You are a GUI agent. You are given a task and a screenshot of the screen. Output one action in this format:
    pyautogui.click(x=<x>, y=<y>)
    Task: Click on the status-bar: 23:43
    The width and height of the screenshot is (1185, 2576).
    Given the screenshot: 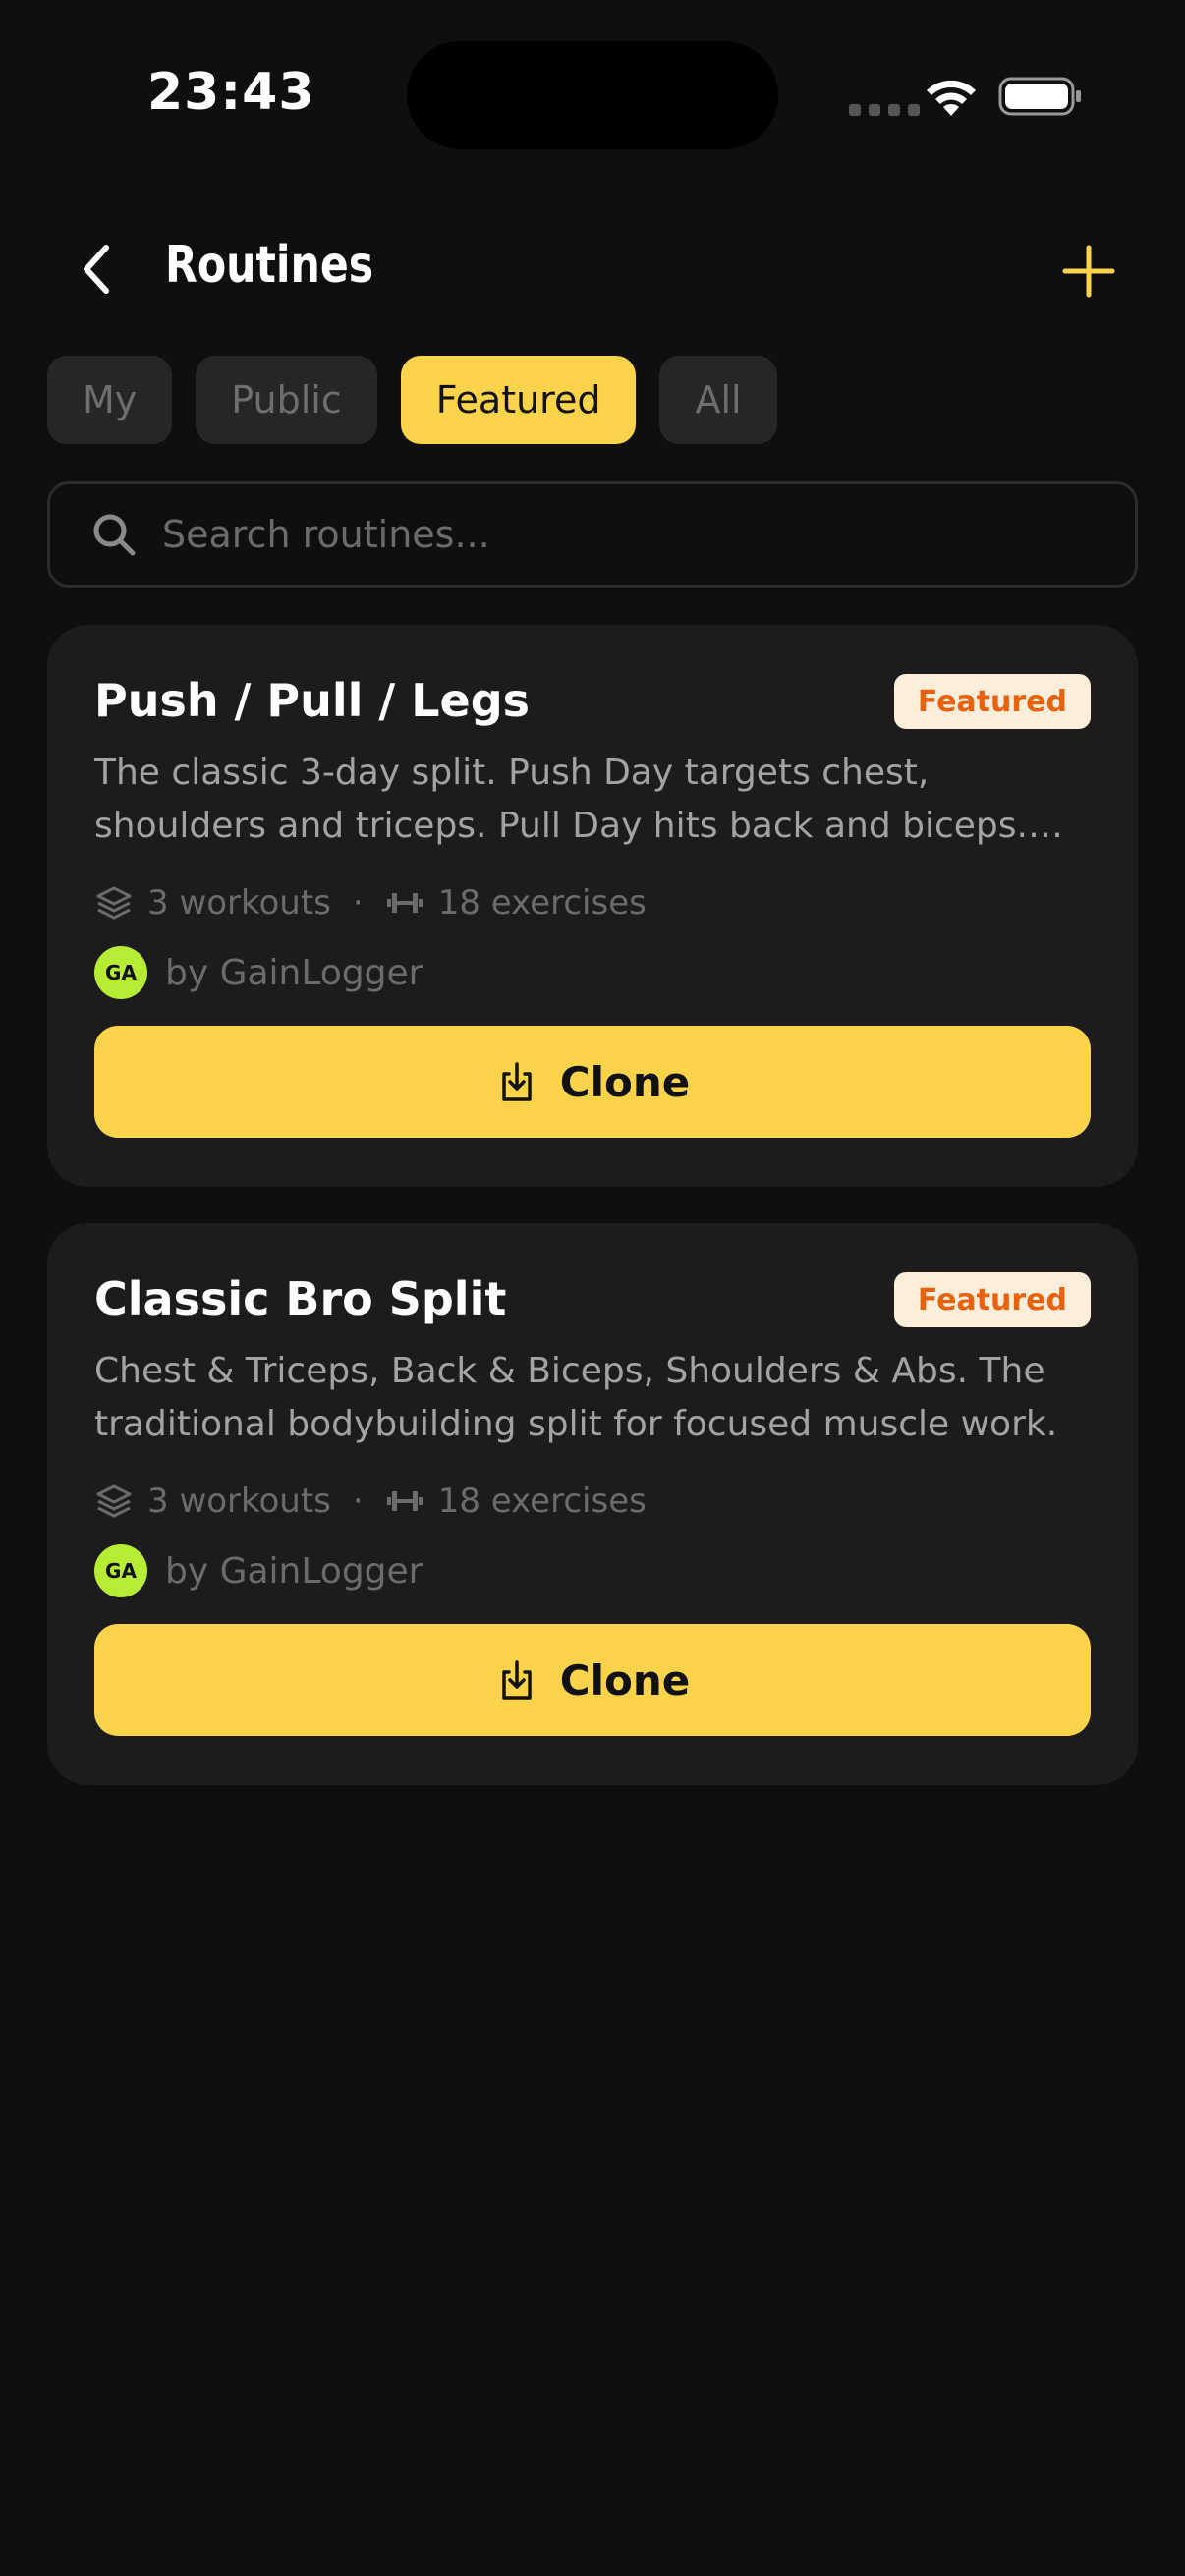 What is the action you would take?
    pyautogui.click(x=592, y=93)
    